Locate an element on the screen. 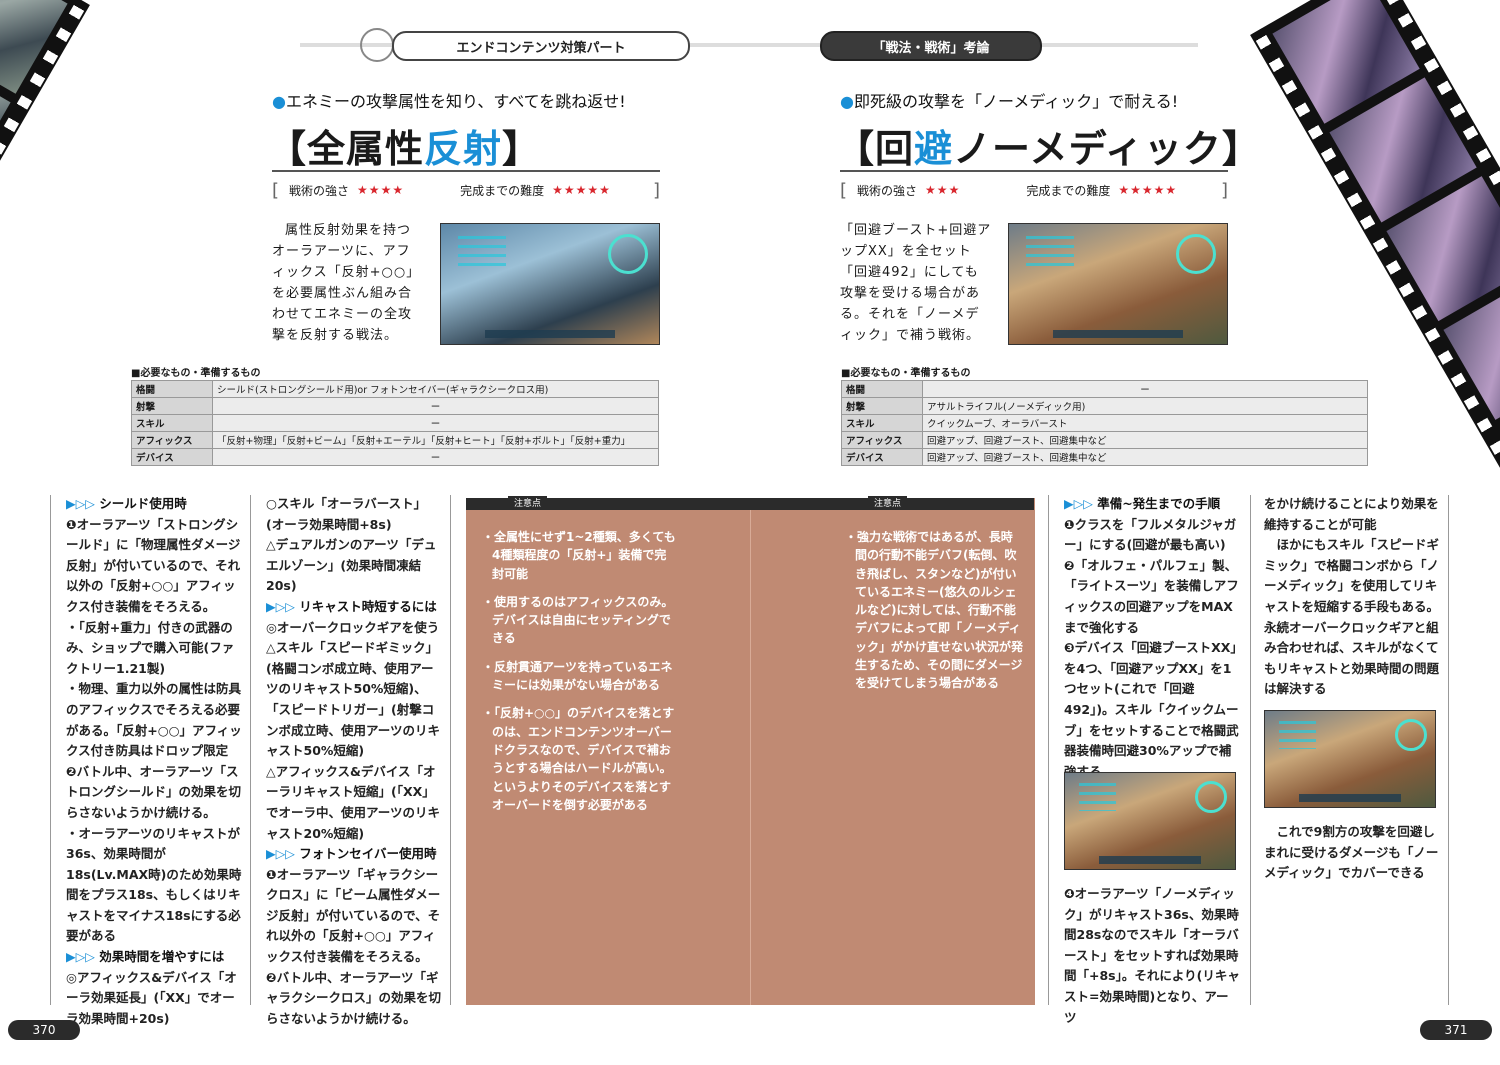 This screenshot has height=1065, width=1500. left-title: 【全属性反射】 is located at coordinates (405, 149).